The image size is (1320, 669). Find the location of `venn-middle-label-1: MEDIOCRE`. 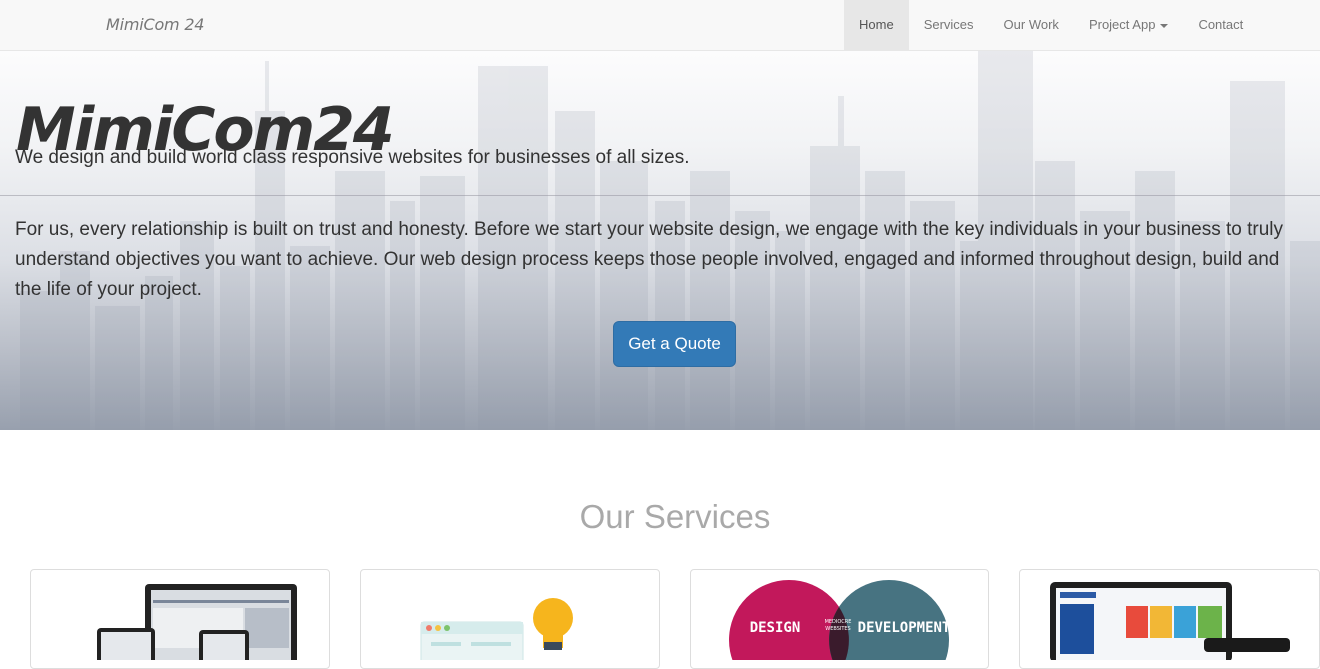

venn-middle-label-1: MEDIOCRE is located at coordinates (838, 622).